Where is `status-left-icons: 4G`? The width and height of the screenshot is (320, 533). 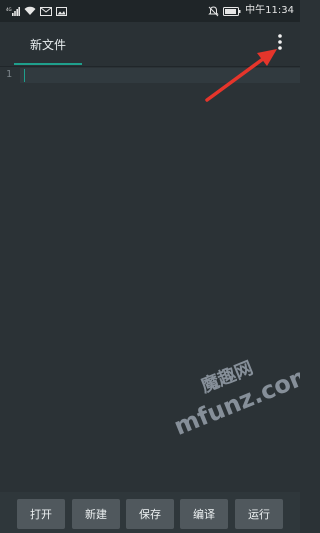
status-left-icons: 4G is located at coordinates (36, 11).